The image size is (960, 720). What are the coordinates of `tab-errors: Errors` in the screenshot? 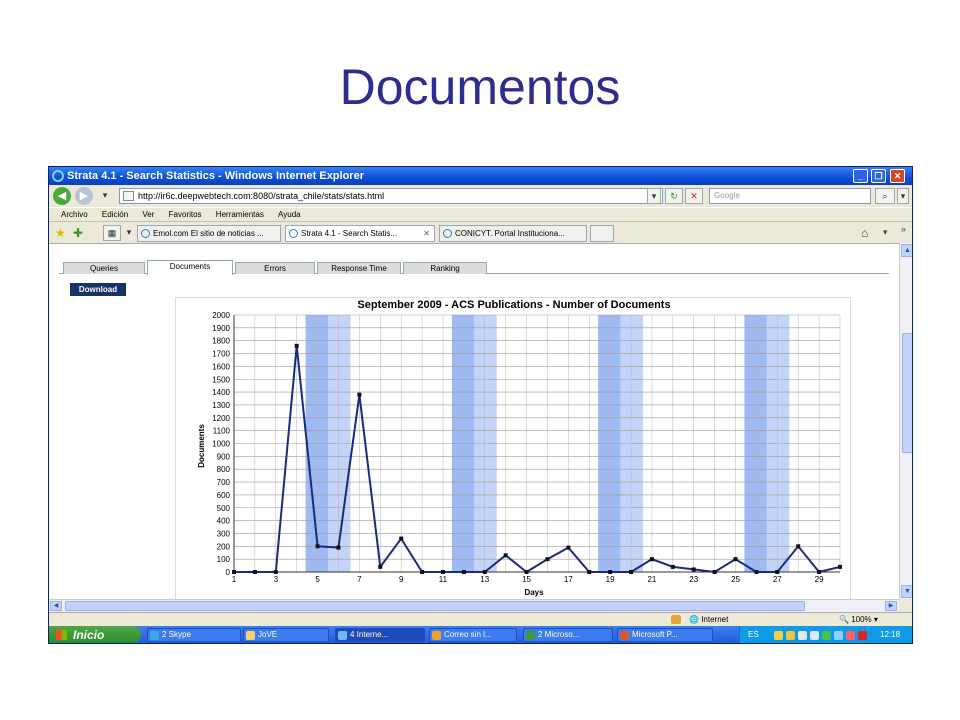 It's located at (275, 268).